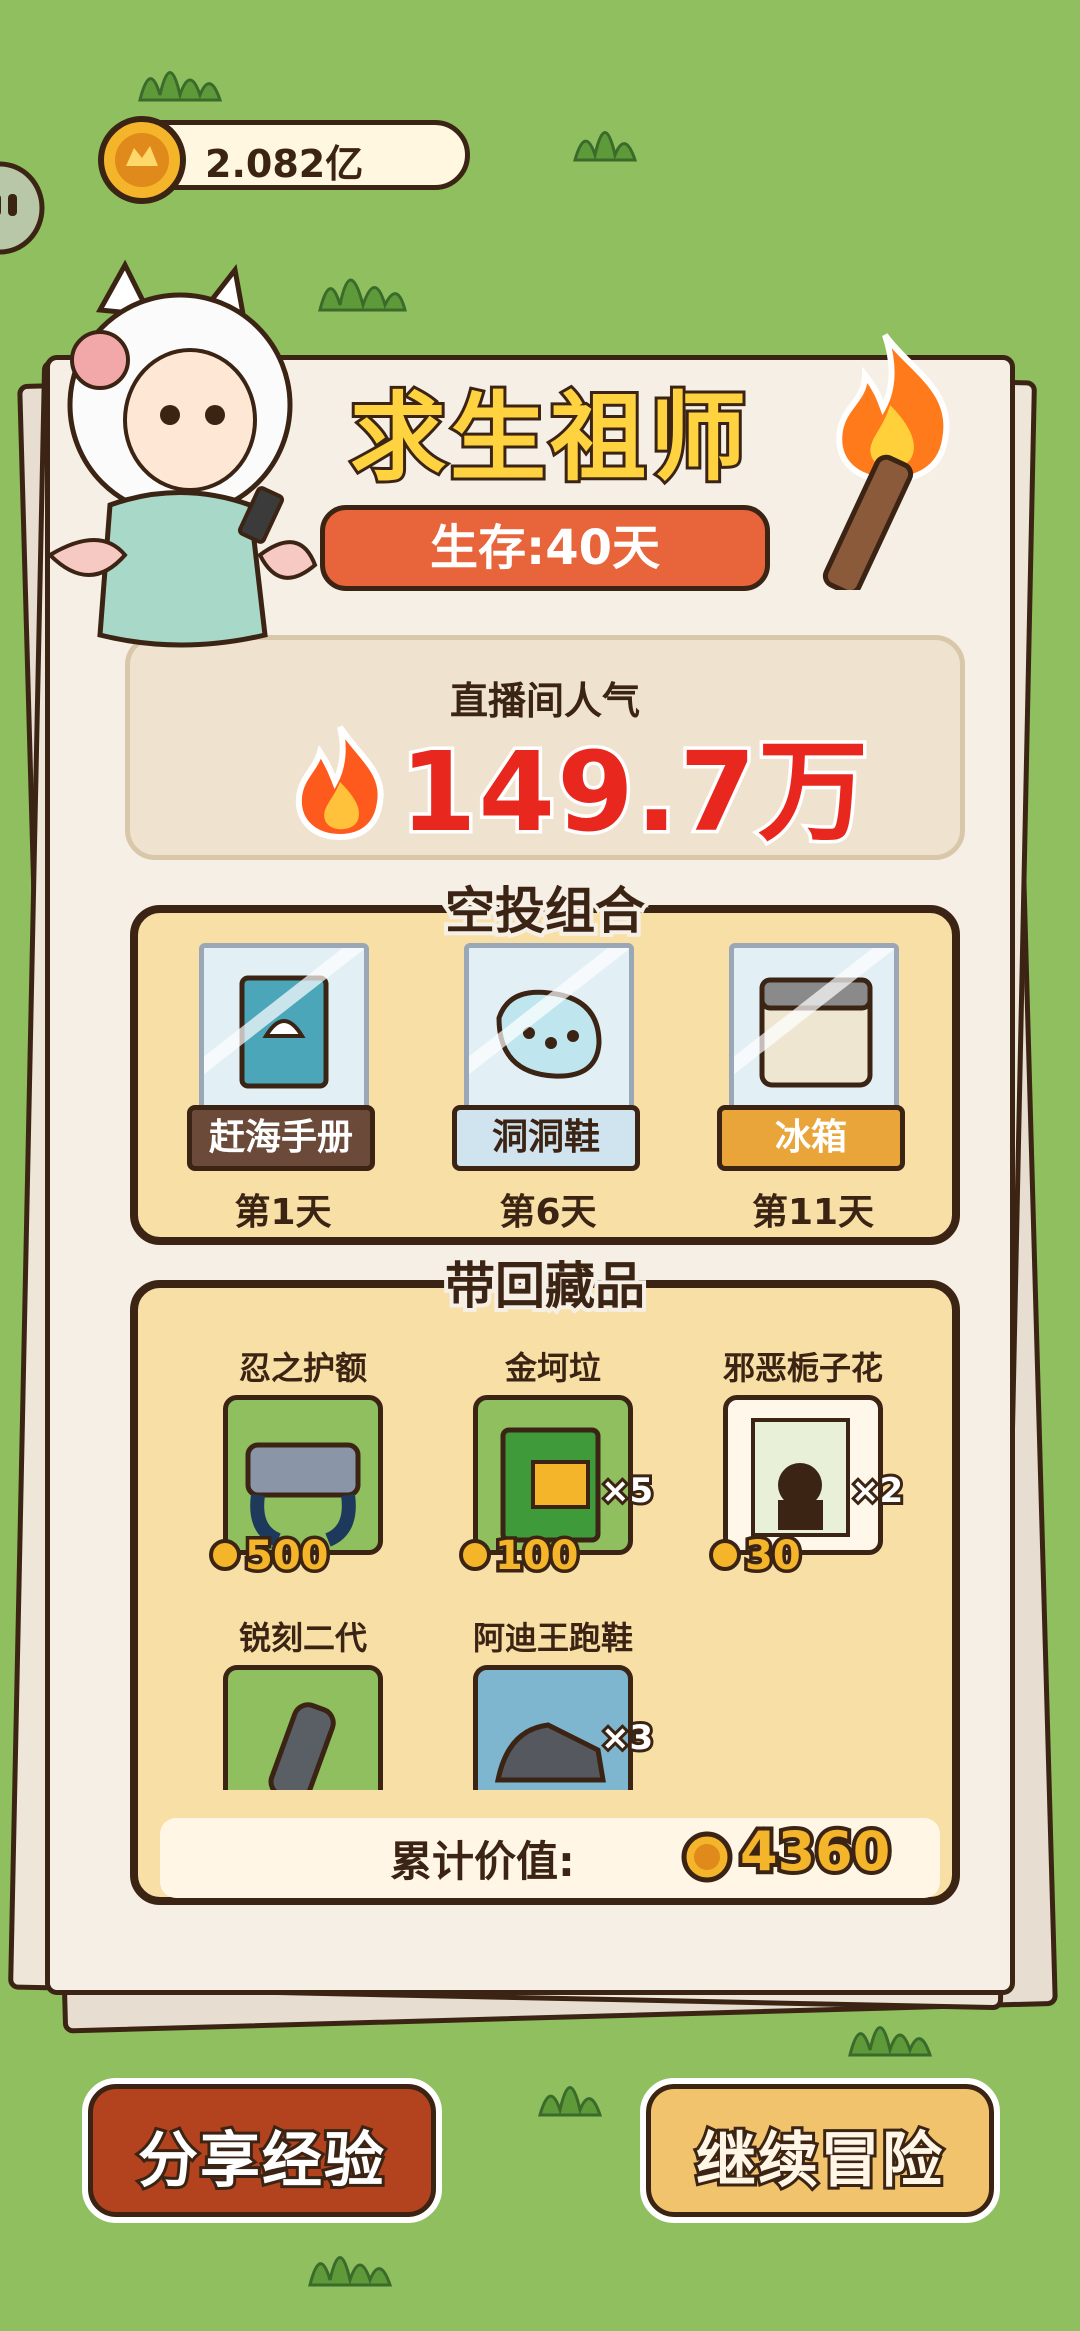 Image resolution: width=1080 pixels, height=2331 pixels. Describe the element at coordinates (302, 1368) in the screenshot. I see `collectible-name: 忍之护额` at that location.